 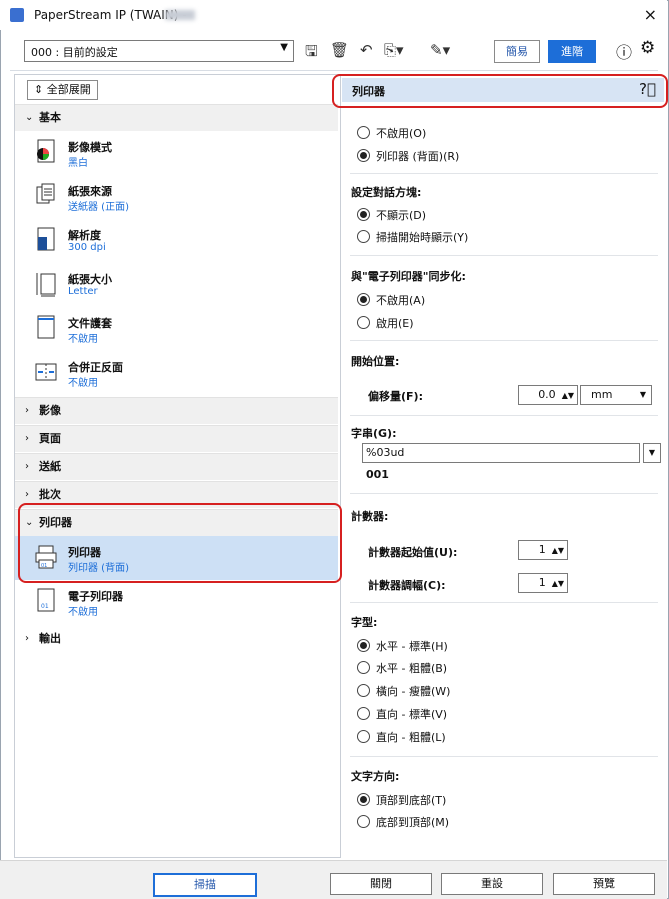 What do you see at coordinates (543, 550) in the screenshot?
I see `counter-start-stepper: 1 ▲▼` at bounding box center [543, 550].